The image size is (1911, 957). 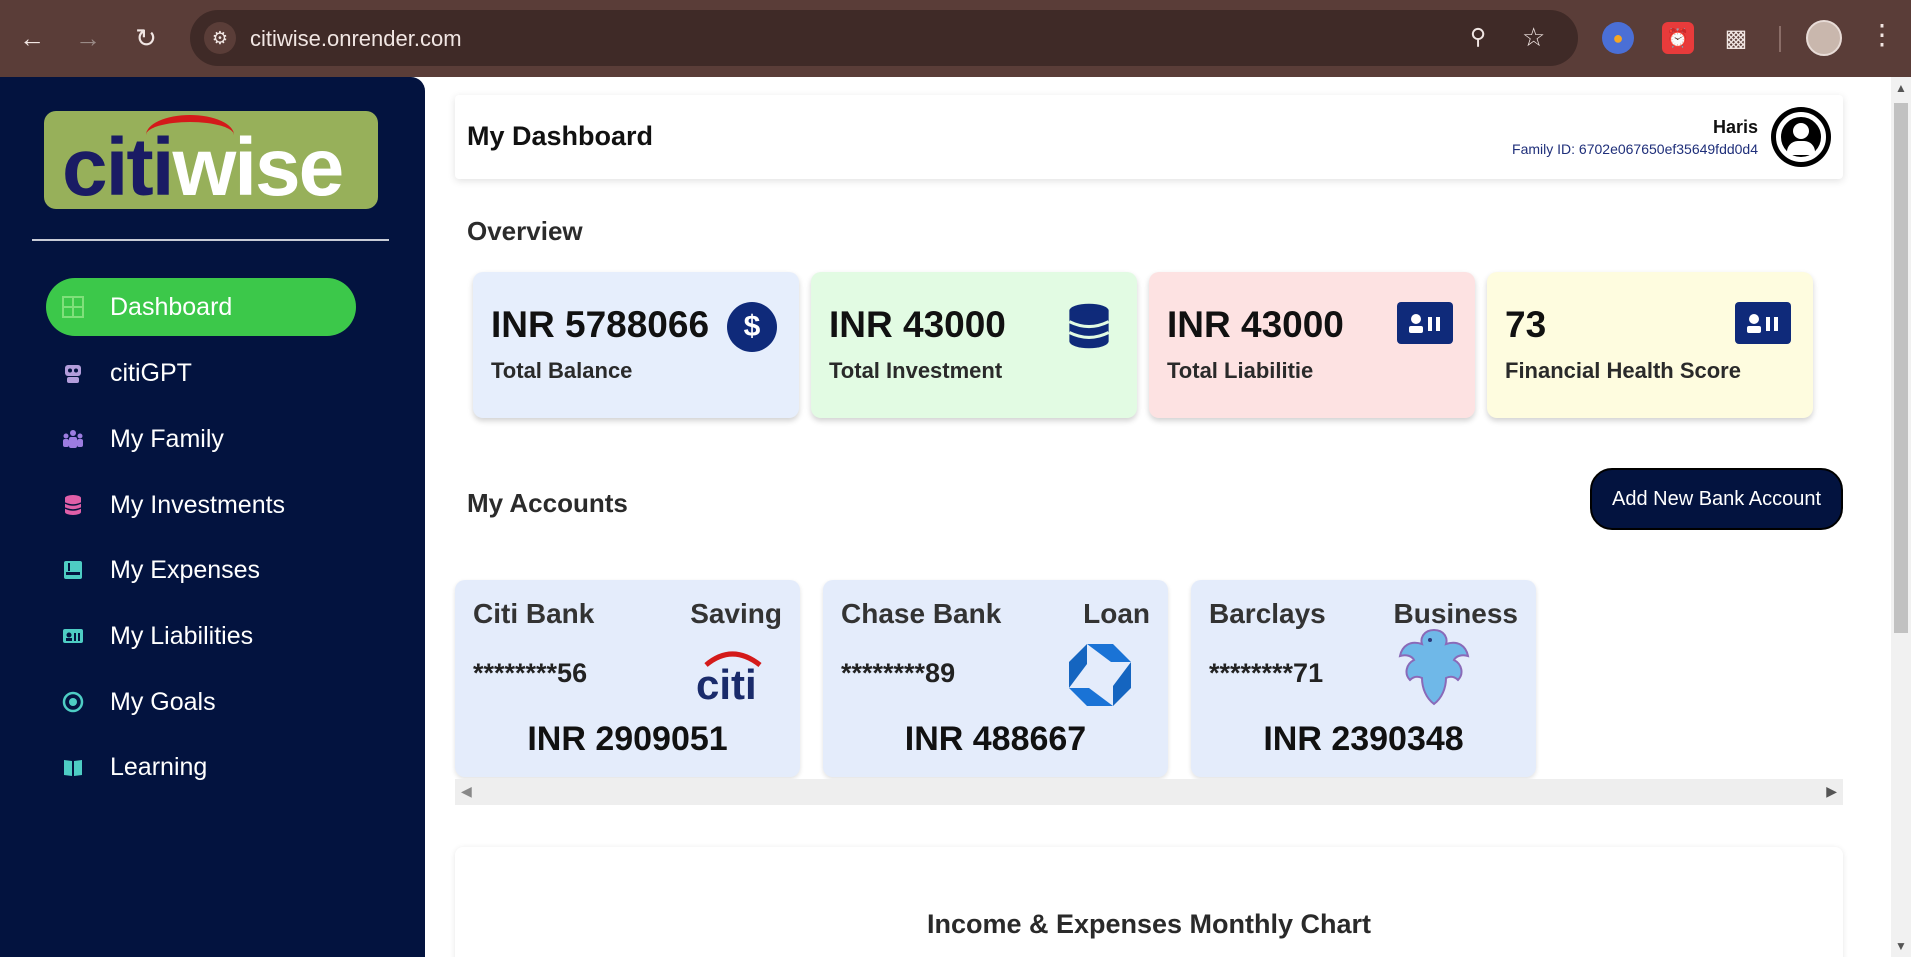 I want to click on back-icon: ←, so click(x=32, y=38).